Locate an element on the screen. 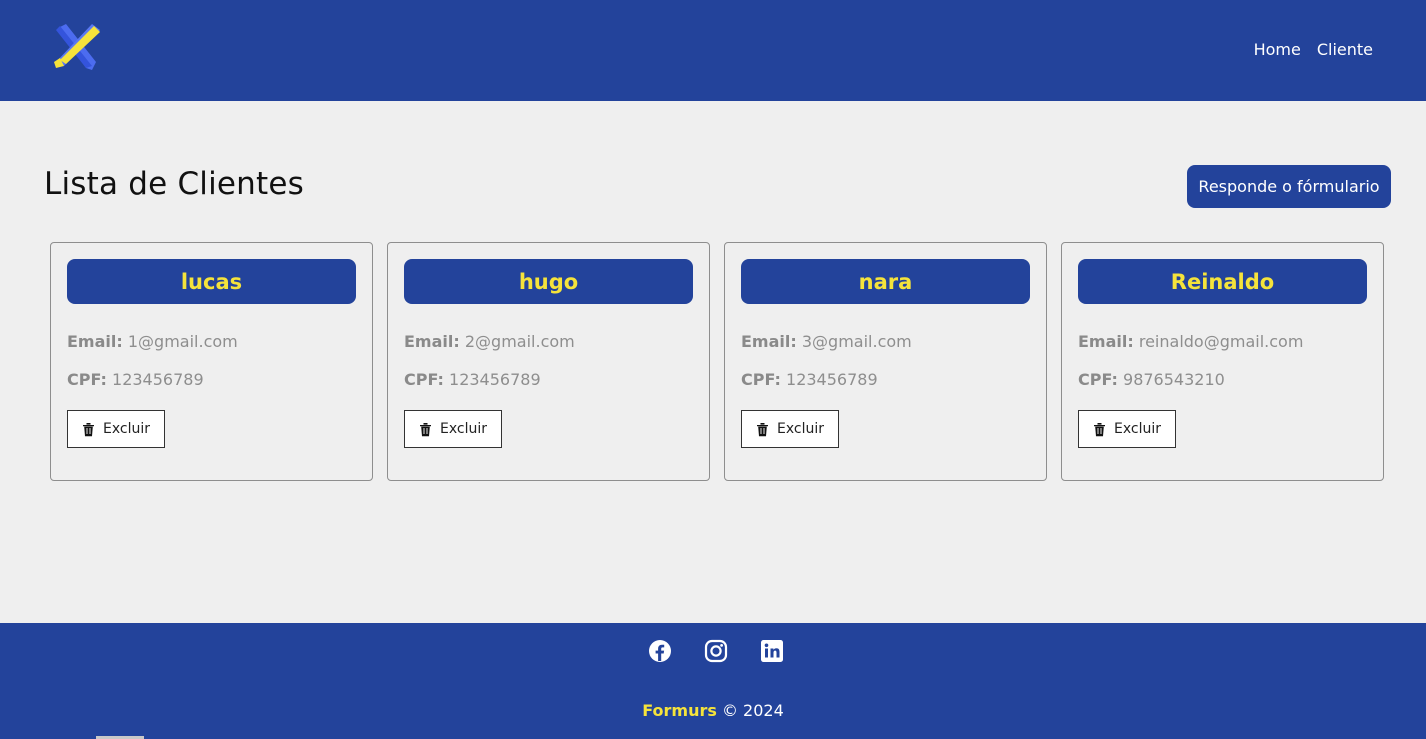 Image resolution: width=1426 pixels, height=739 pixels. client-name: lucas is located at coordinates (211, 281).